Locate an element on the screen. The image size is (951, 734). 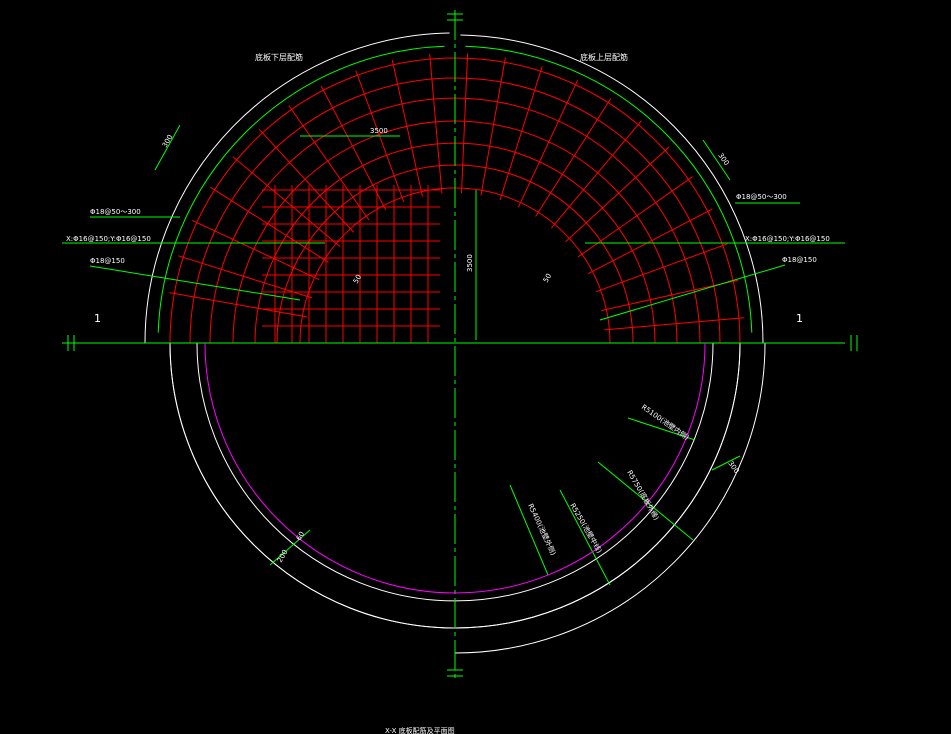
lower-outer-ring-right is located at coordinates (610, 498).